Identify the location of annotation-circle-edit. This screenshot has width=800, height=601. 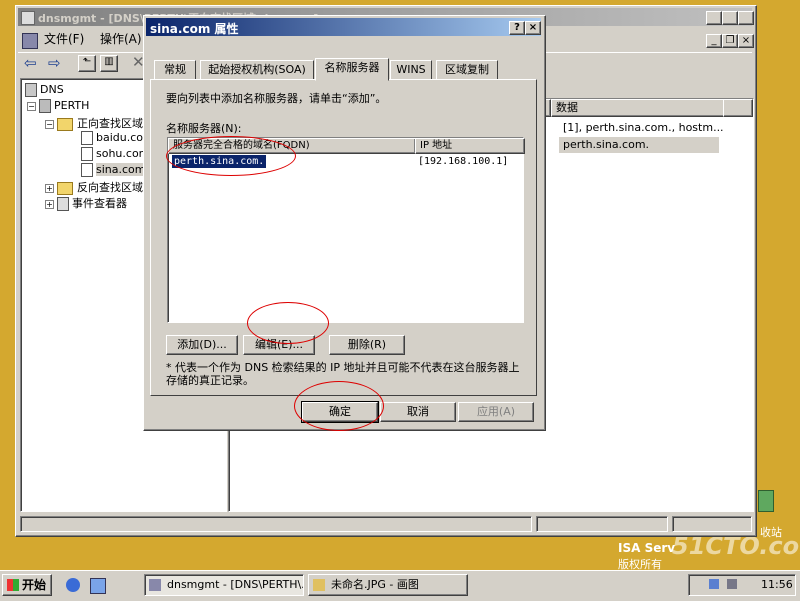
(288, 323).